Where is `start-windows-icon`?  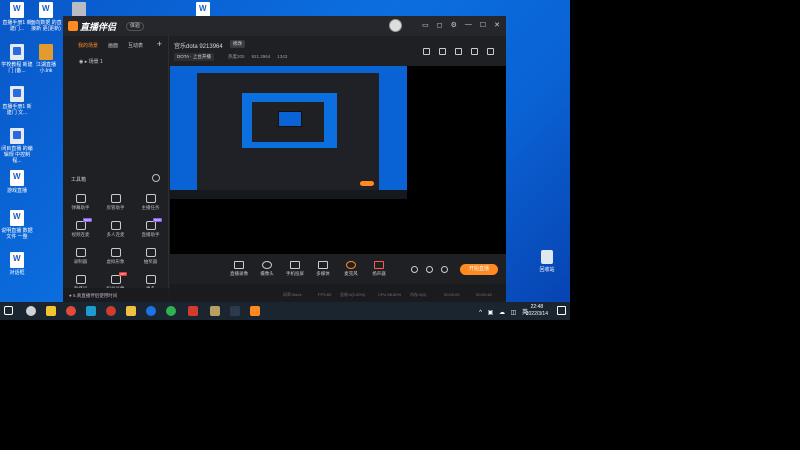 start-windows-icon is located at coordinates (8, 310).